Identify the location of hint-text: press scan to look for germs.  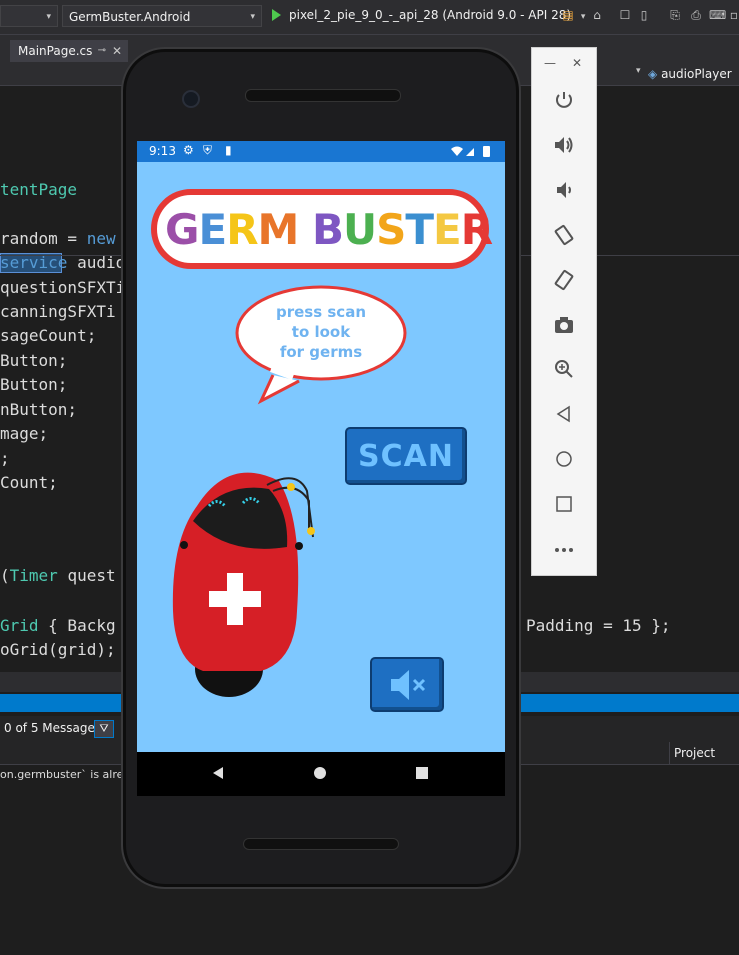
(321, 332).